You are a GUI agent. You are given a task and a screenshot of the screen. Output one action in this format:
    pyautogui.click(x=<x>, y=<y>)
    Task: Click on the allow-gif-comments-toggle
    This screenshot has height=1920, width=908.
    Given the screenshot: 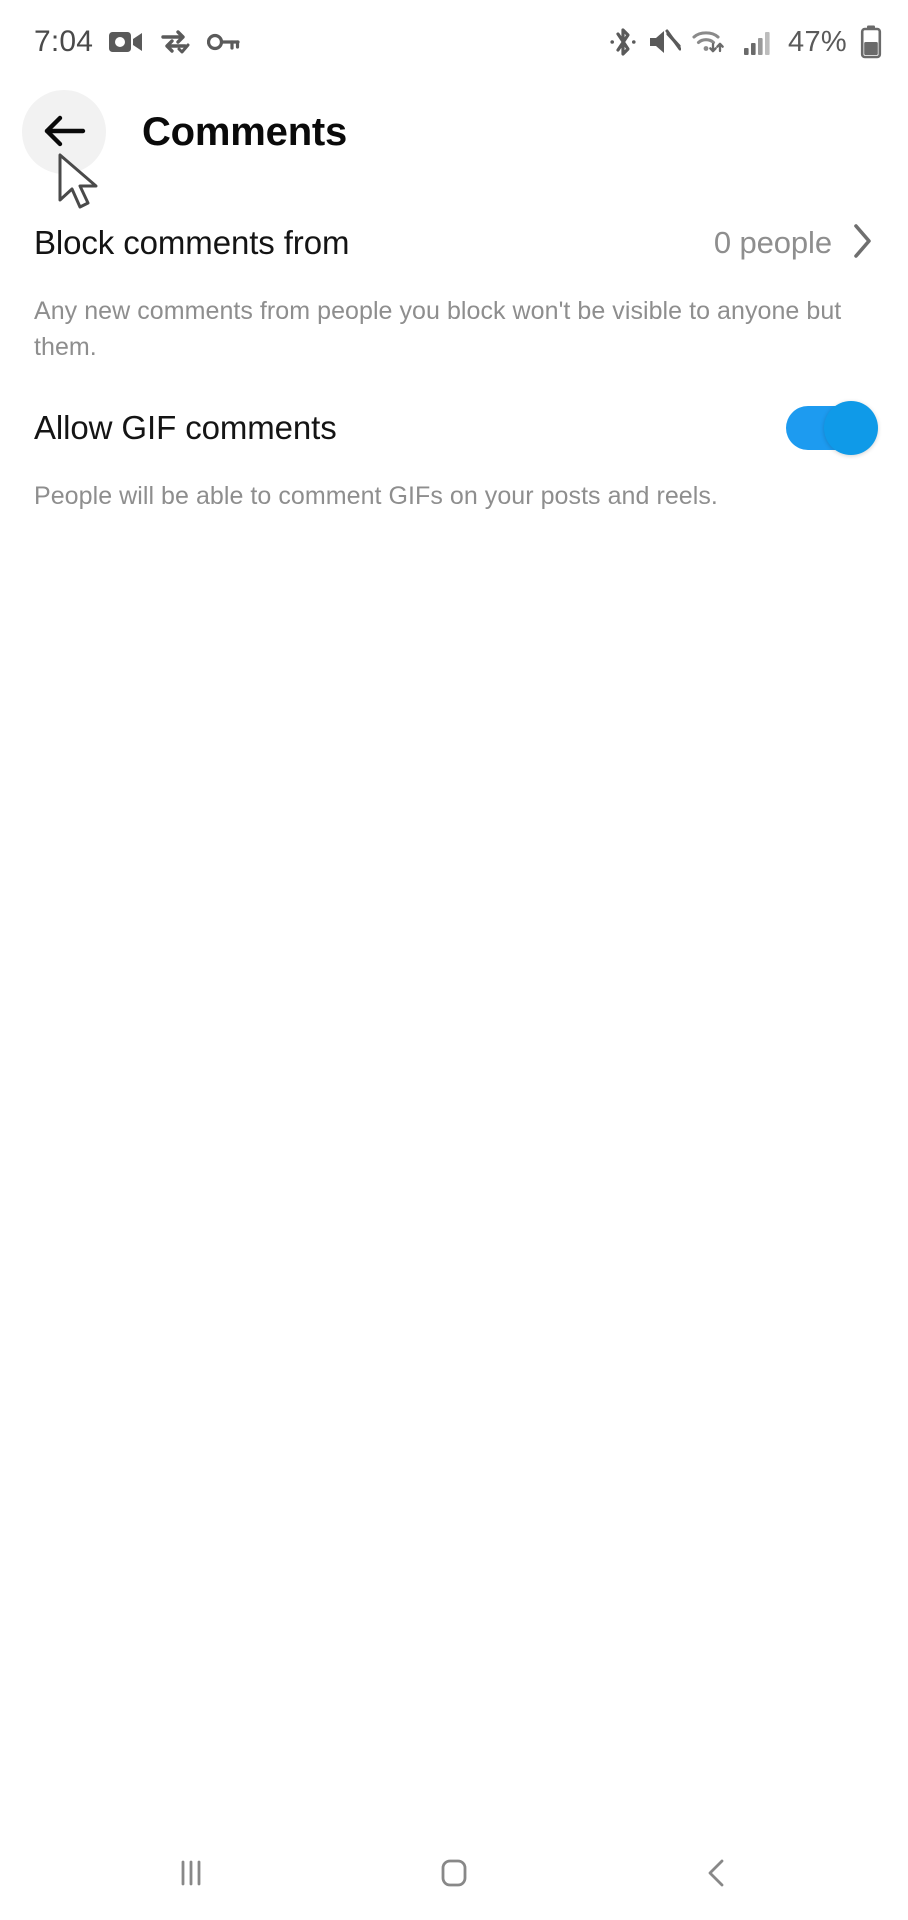 What is the action you would take?
    pyautogui.click(x=832, y=428)
    